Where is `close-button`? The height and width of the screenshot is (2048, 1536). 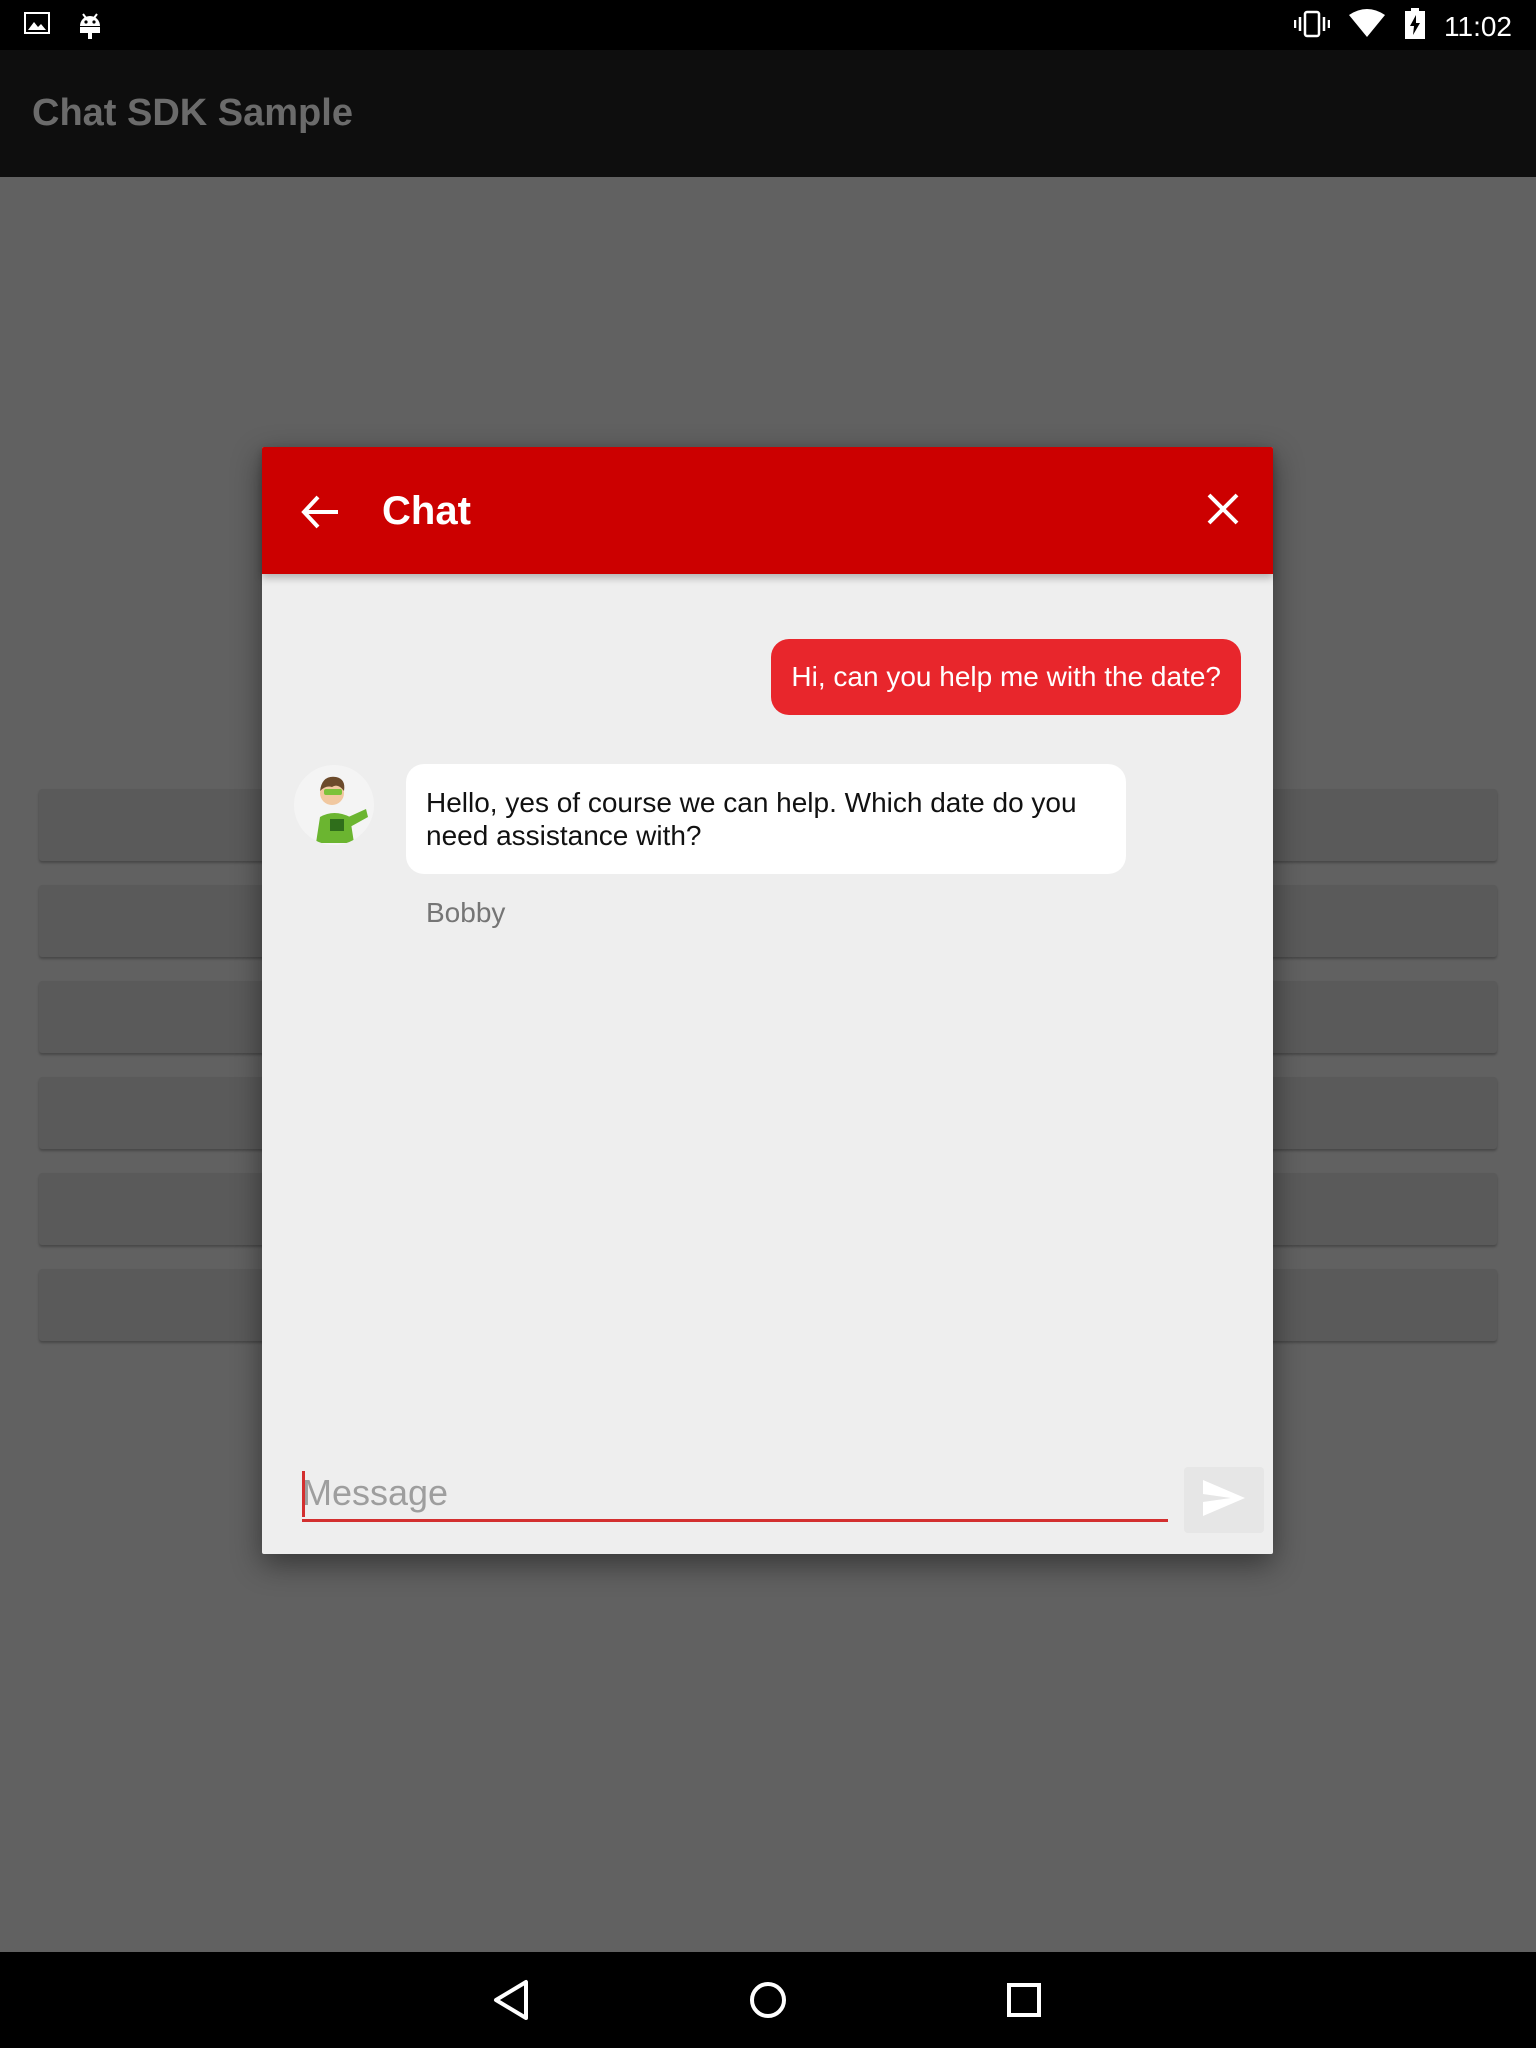
close-button is located at coordinates (1223, 509).